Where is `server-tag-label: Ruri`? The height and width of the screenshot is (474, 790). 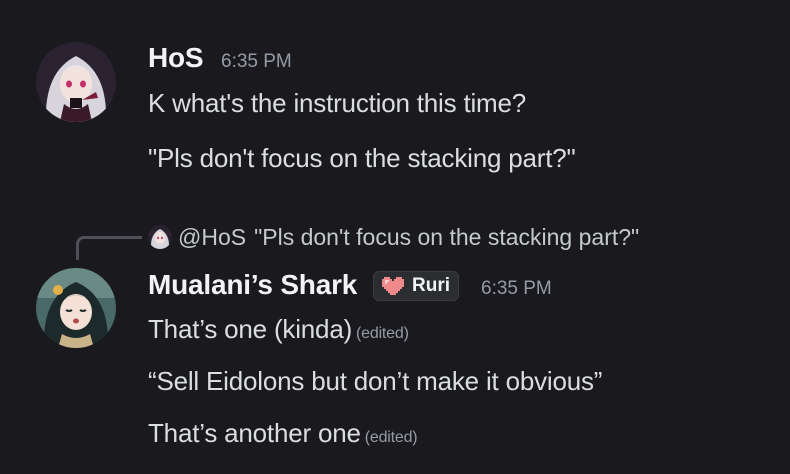 server-tag-label: Ruri is located at coordinates (431, 285).